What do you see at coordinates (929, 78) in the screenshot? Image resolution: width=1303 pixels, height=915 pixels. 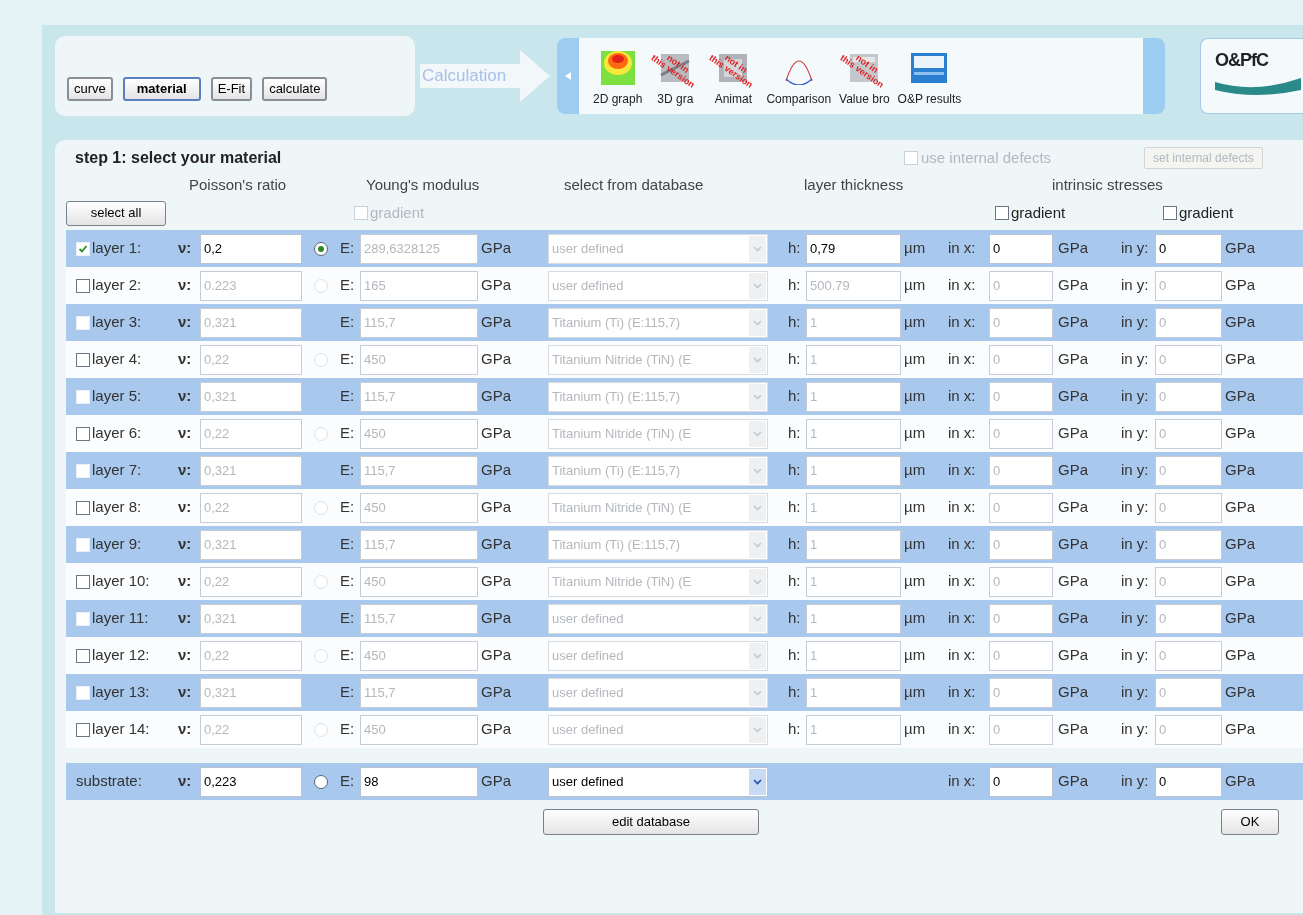 I see `result-item: O&P results` at bounding box center [929, 78].